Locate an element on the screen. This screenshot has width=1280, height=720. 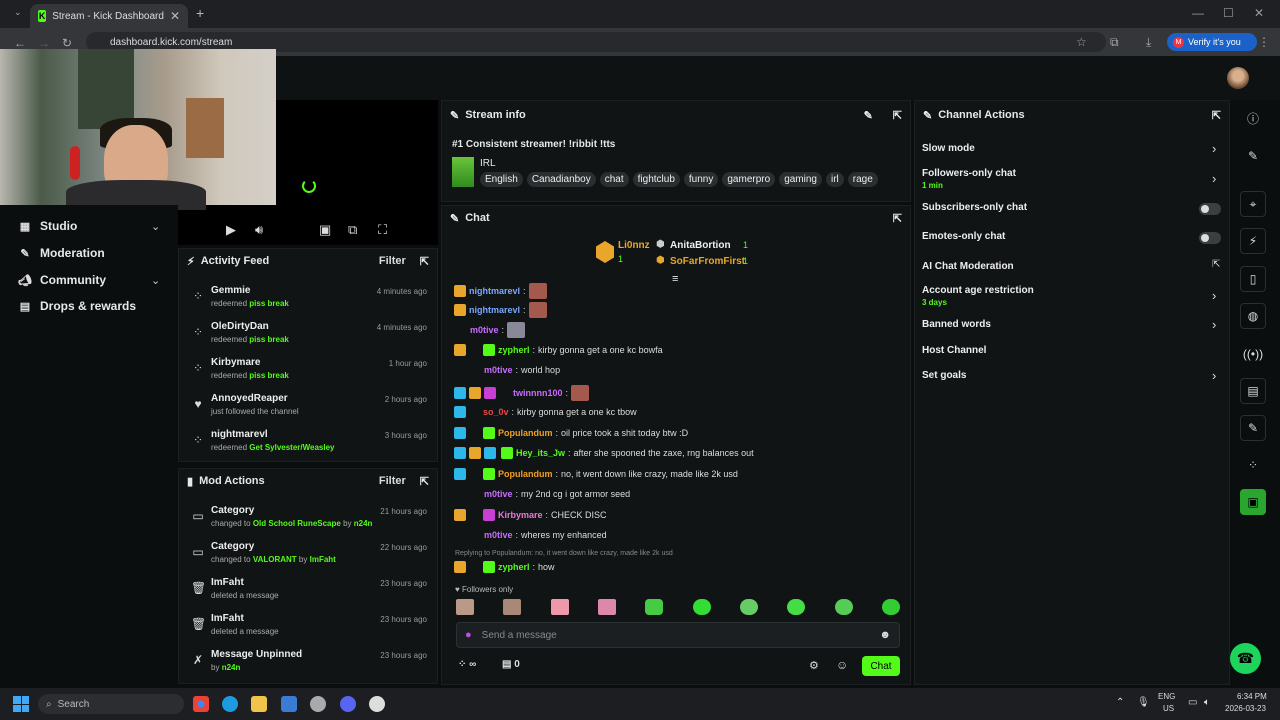
action-ai-moderation: AI Chat Moderation is located at coordinates (968, 266).